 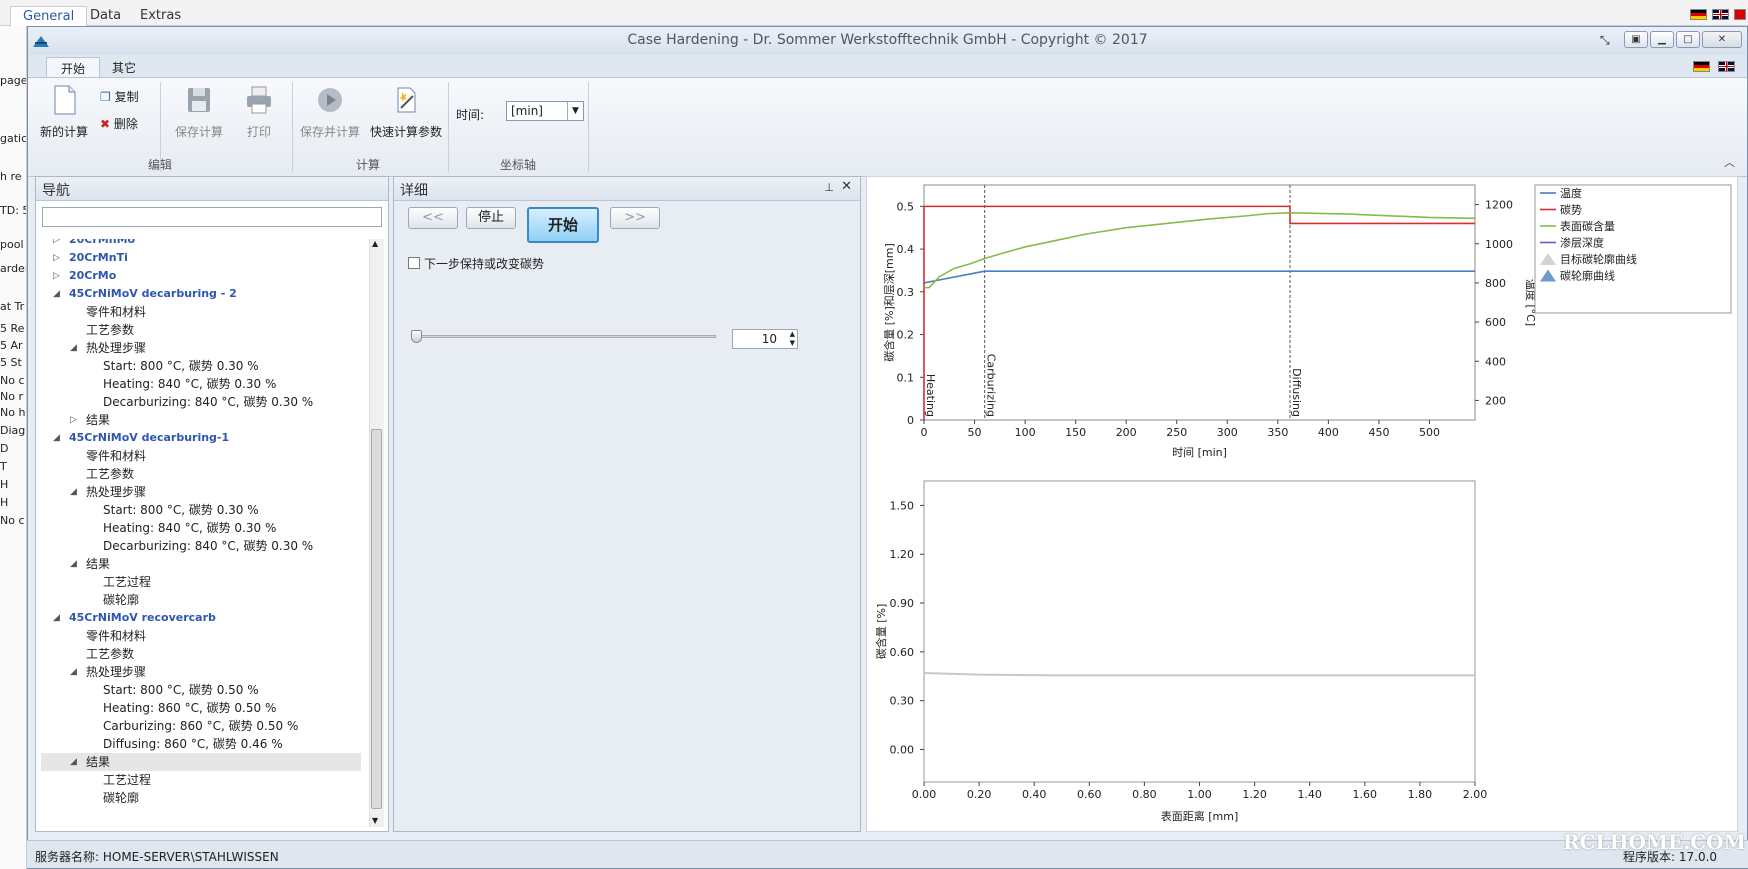 I want to click on save-calc-button: 保存计算, so click(x=199, y=112).